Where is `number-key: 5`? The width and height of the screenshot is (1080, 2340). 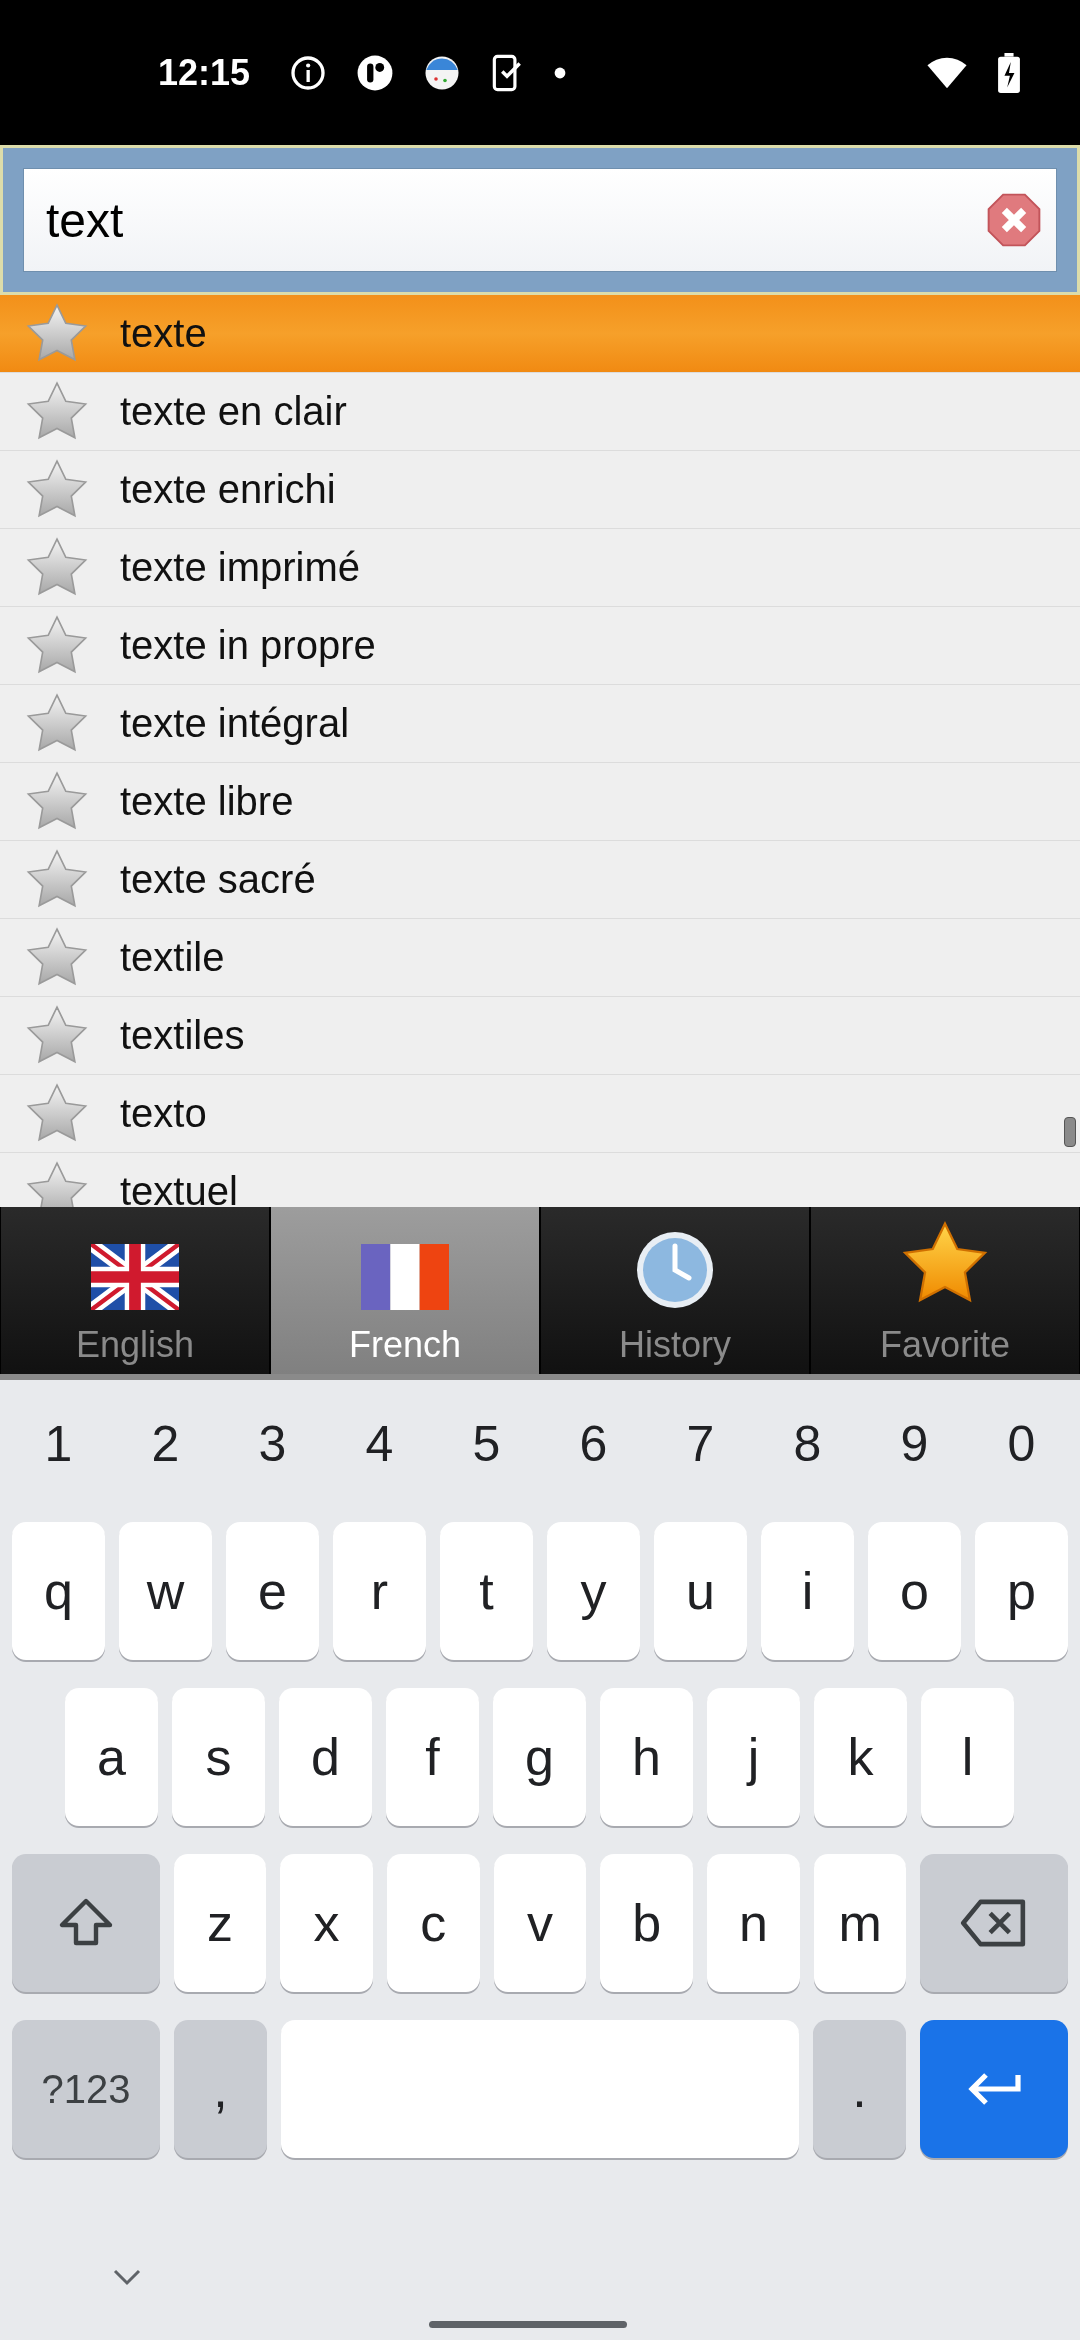
number-key: 5 is located at coordinates (486, 1444).